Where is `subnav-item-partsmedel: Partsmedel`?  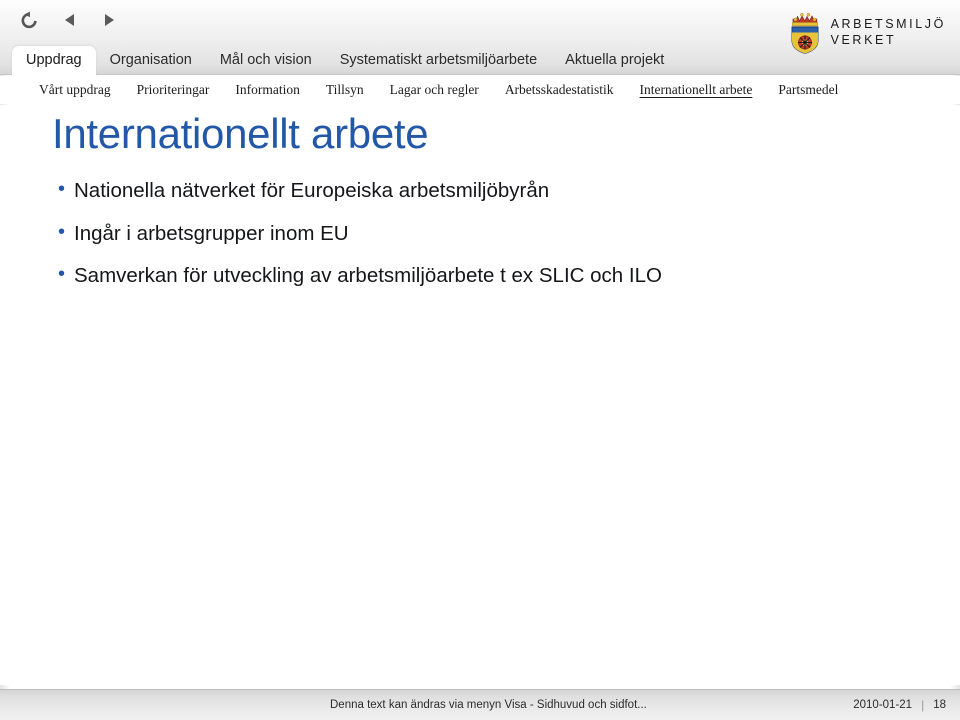 subnav-item-partsmedel: Partsmedel is located at coordinates (808, 90).